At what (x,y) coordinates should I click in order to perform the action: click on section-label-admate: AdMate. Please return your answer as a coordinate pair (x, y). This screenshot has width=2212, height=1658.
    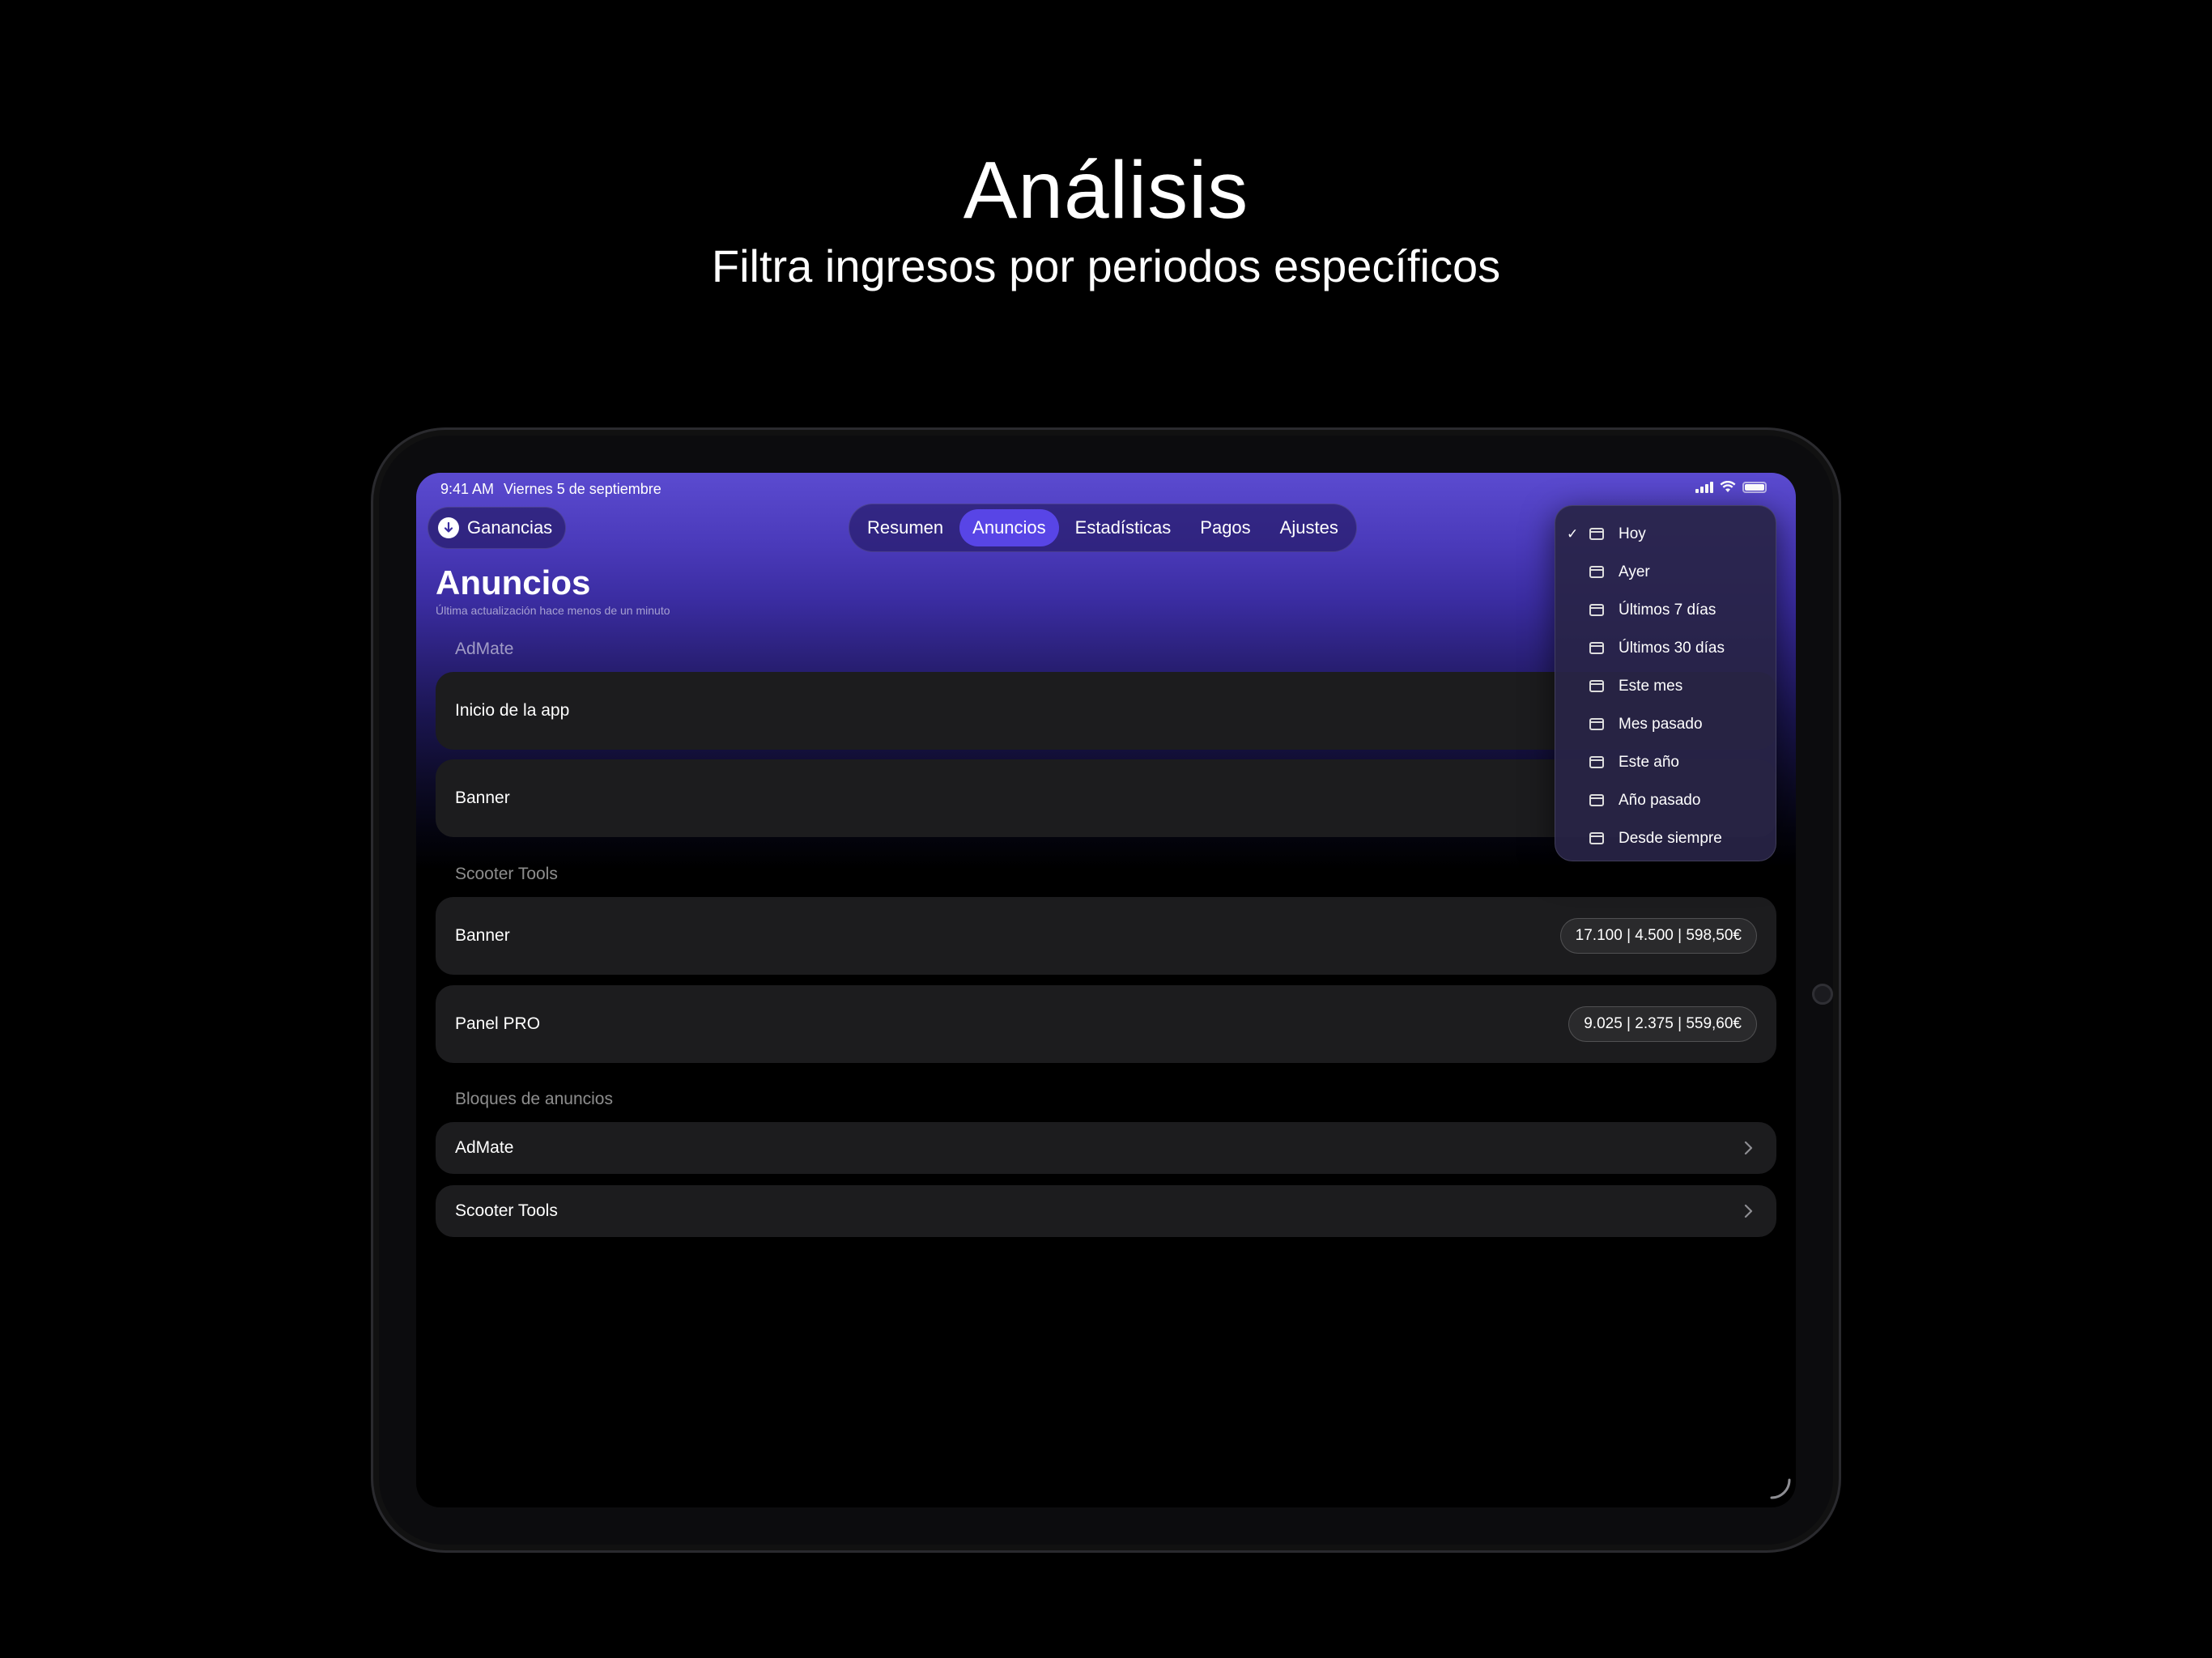
    Looking at the image, I should click on (485, 649).